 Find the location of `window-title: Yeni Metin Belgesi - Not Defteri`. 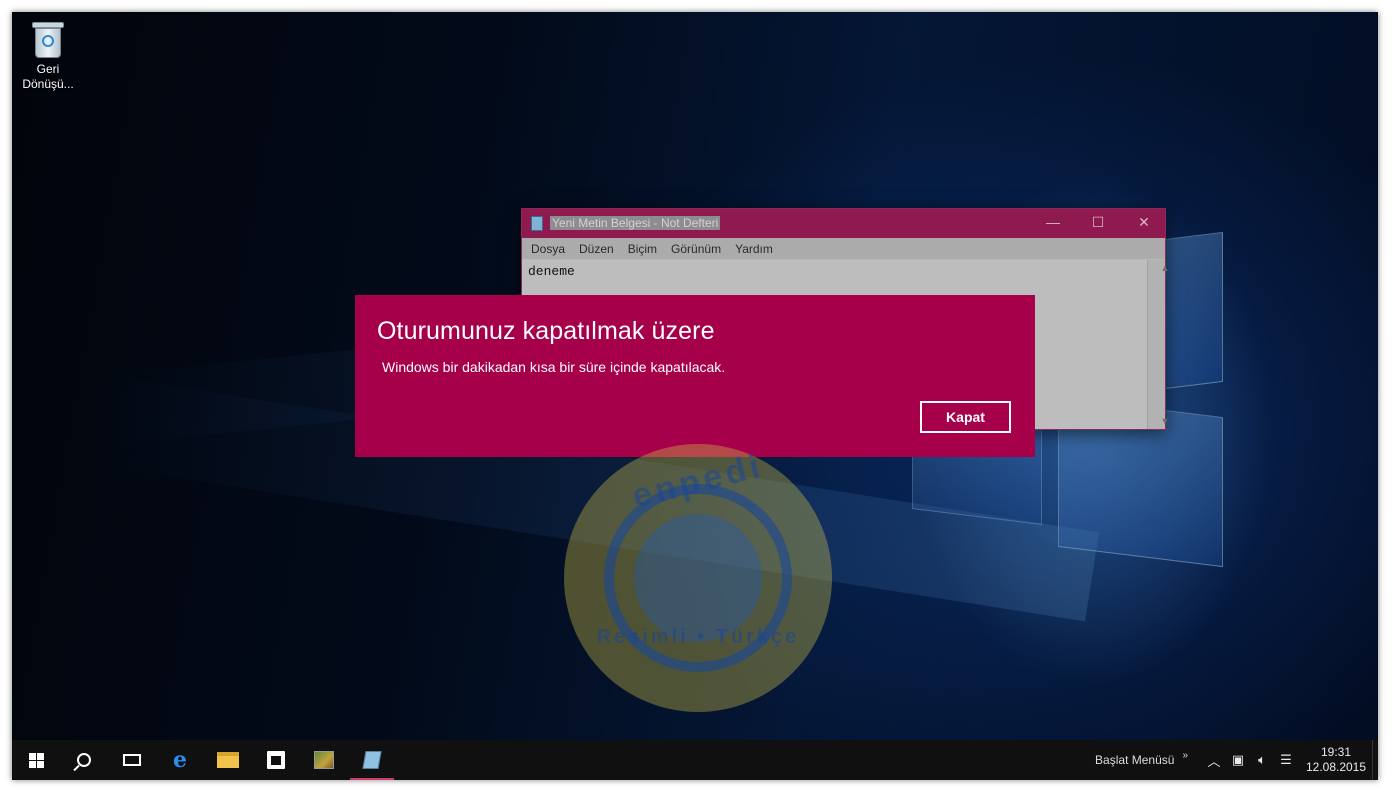

window-title: Yeni Metin Belgesi - Not Defteri is located at coordinates (635, 223).